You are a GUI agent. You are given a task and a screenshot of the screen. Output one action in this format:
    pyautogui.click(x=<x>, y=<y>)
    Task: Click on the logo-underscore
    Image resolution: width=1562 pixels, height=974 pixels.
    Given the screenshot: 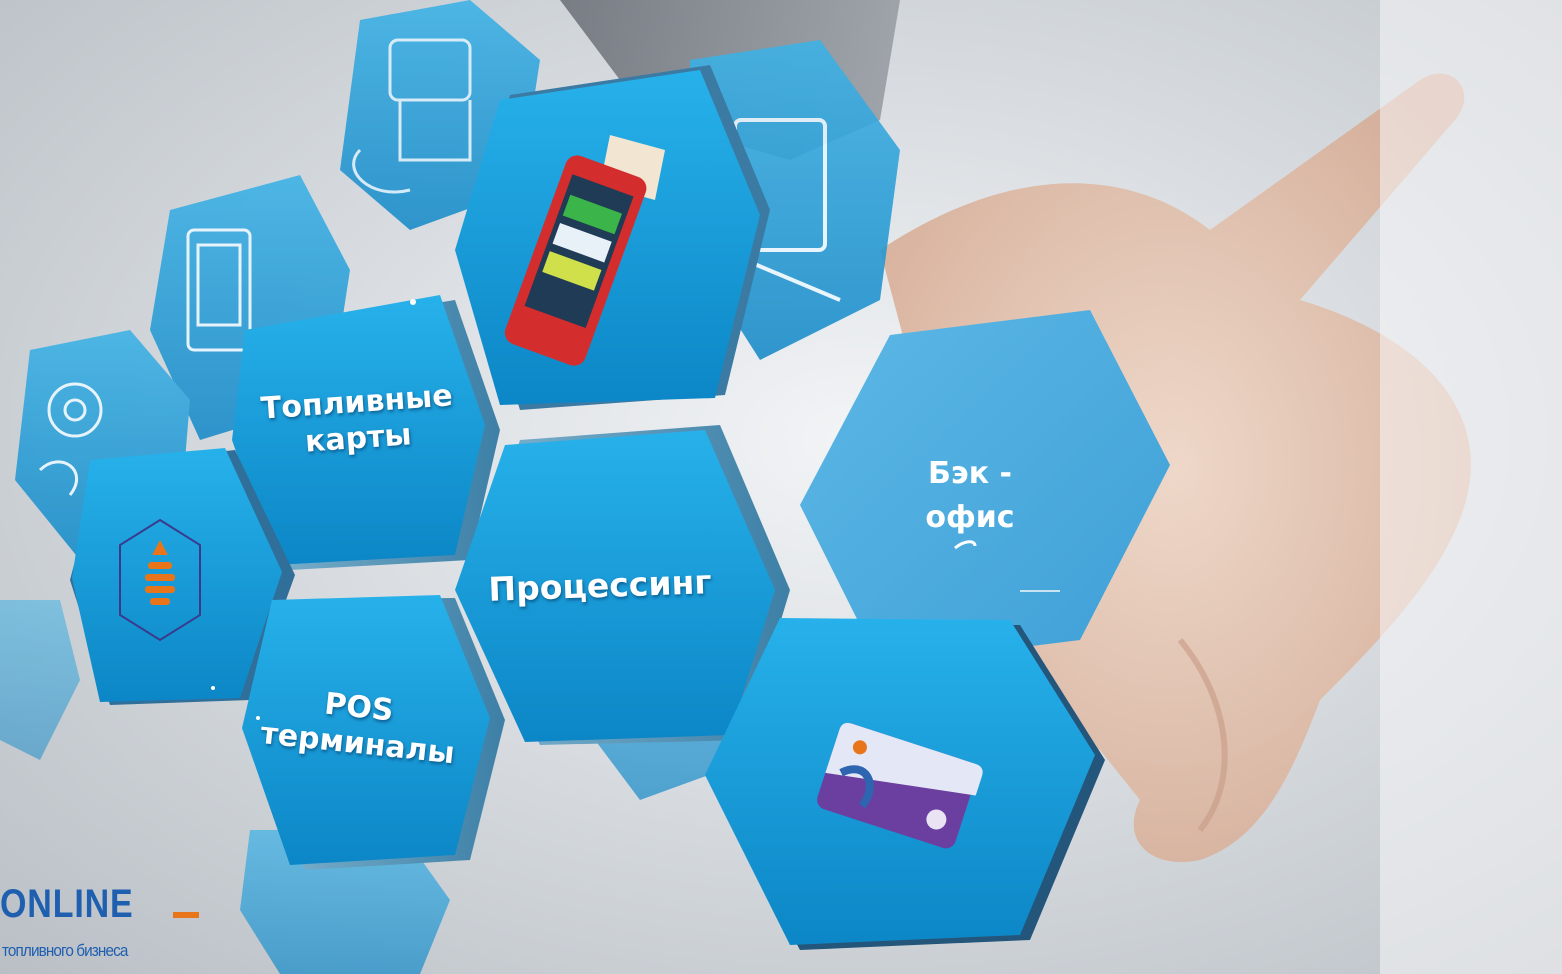 What is the action you would take?
    pyautogui.click(x=186, y=915)
    